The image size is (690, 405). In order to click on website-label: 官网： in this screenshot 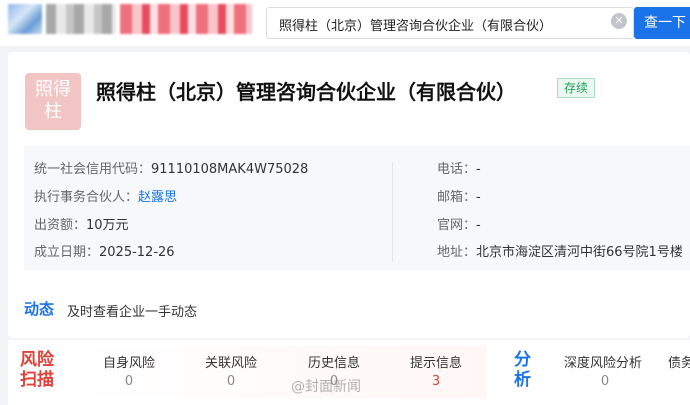, I will do `click(457, 225)`.